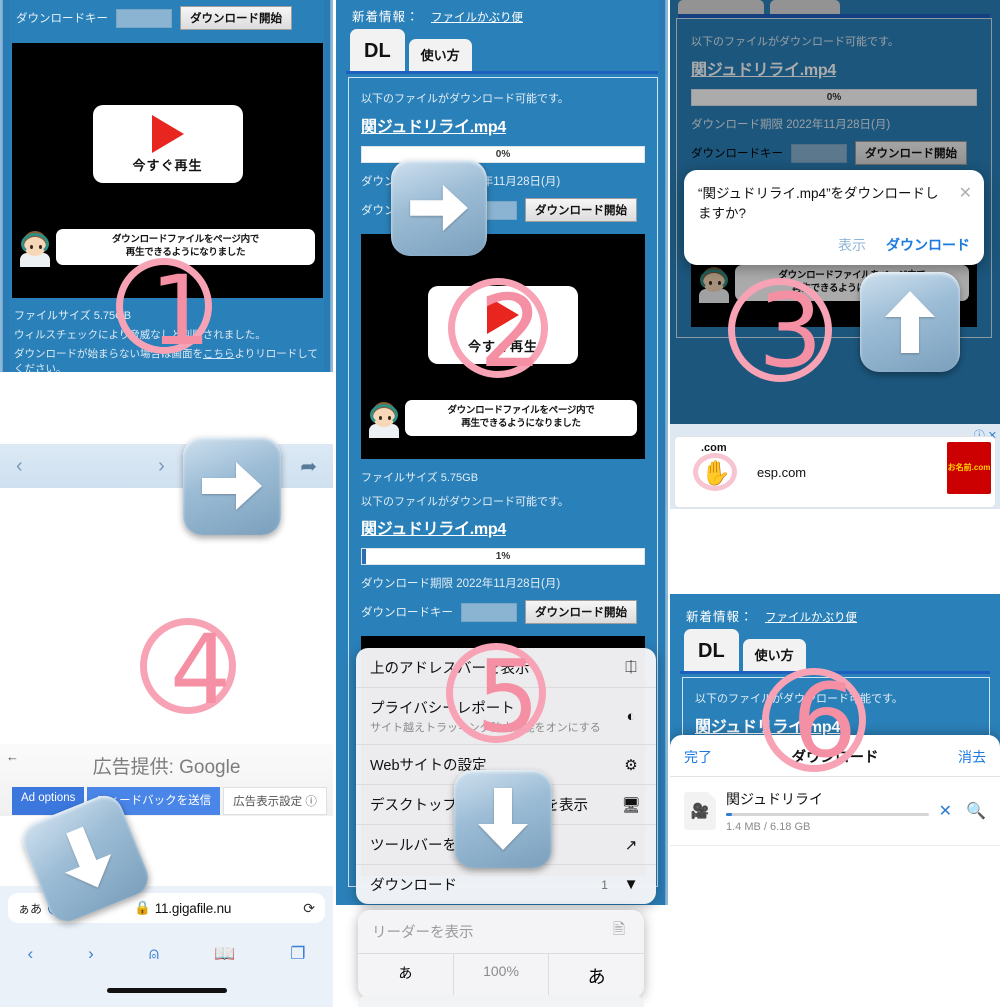  What do you see at coordinates (435, 846) in the screenshot?
I see `menu-item-label: ツールバーを非表示` at bounding box center [435, 846].